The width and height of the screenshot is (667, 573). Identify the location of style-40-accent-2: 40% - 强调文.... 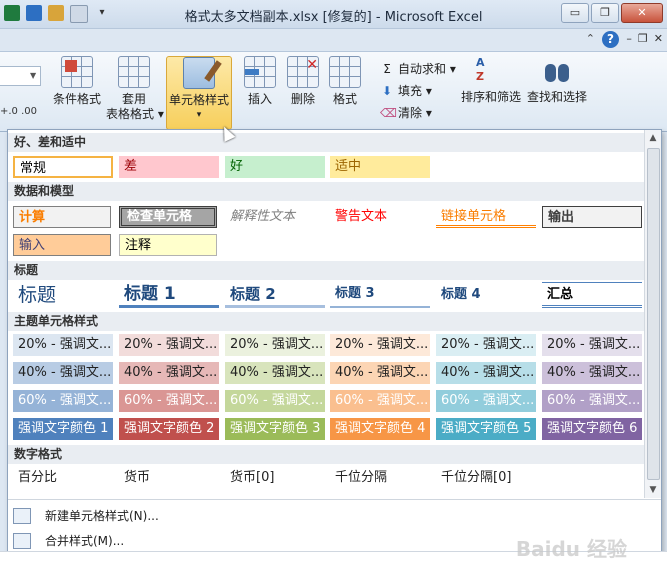
(169, 373).